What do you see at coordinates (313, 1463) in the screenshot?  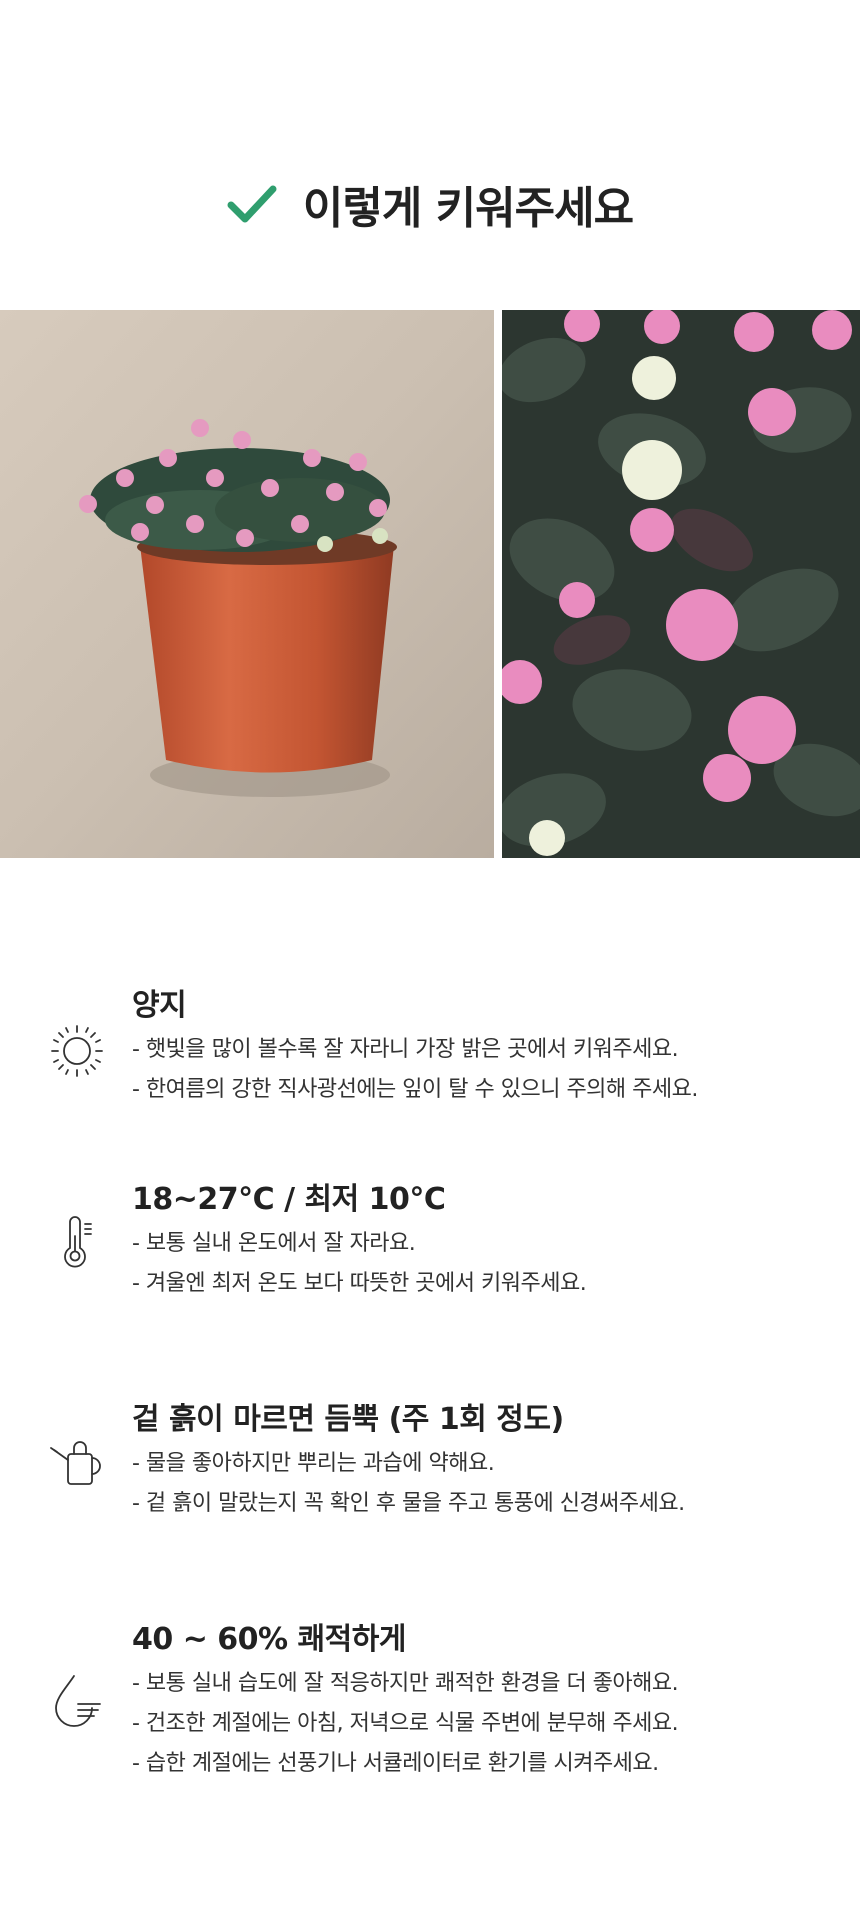 I see `tip-line: - 물을 좋아하지만 뿌리는 과습에 약해요.` at bounding box center [313, 1463].